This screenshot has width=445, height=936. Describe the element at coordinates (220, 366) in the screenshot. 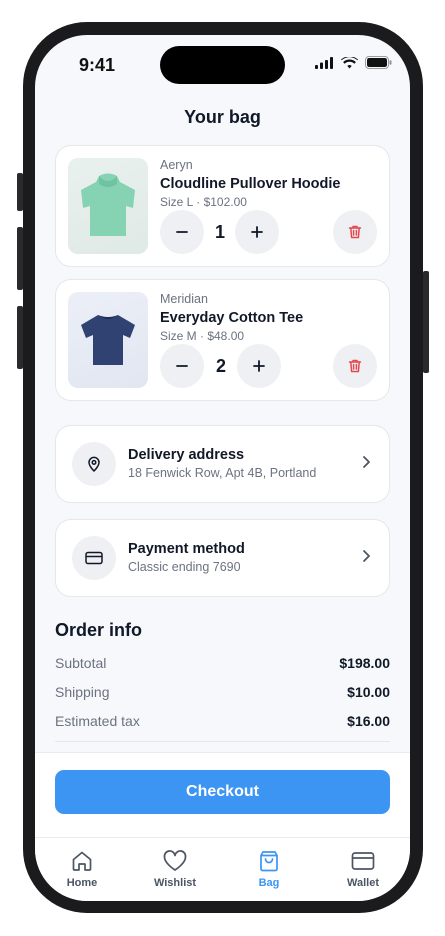

I see `quantity-value: 2` at that location.